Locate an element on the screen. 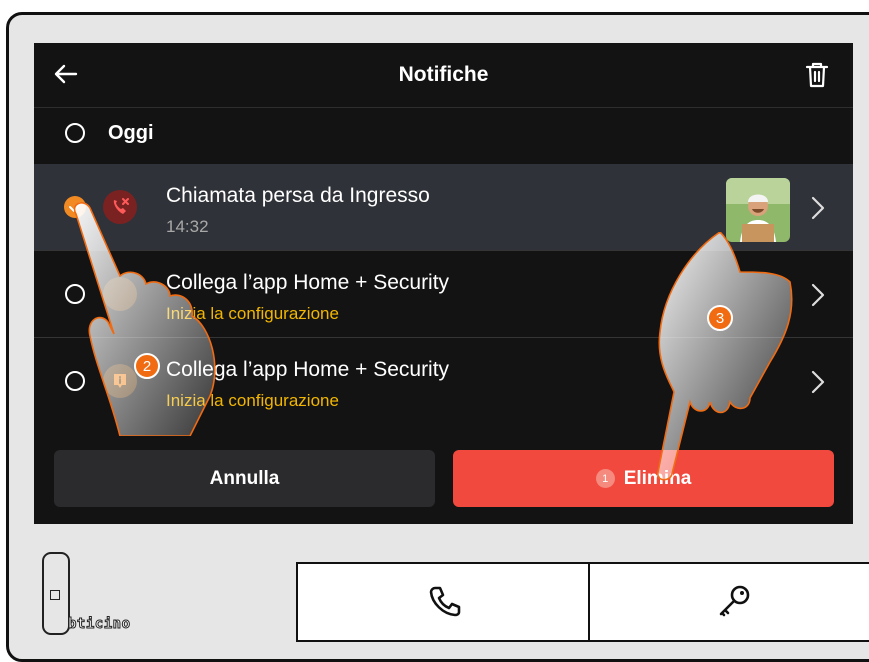 This screenshot has height=662, width=869. delete-button: 1 Elimina is located at coordinates (643, 478).